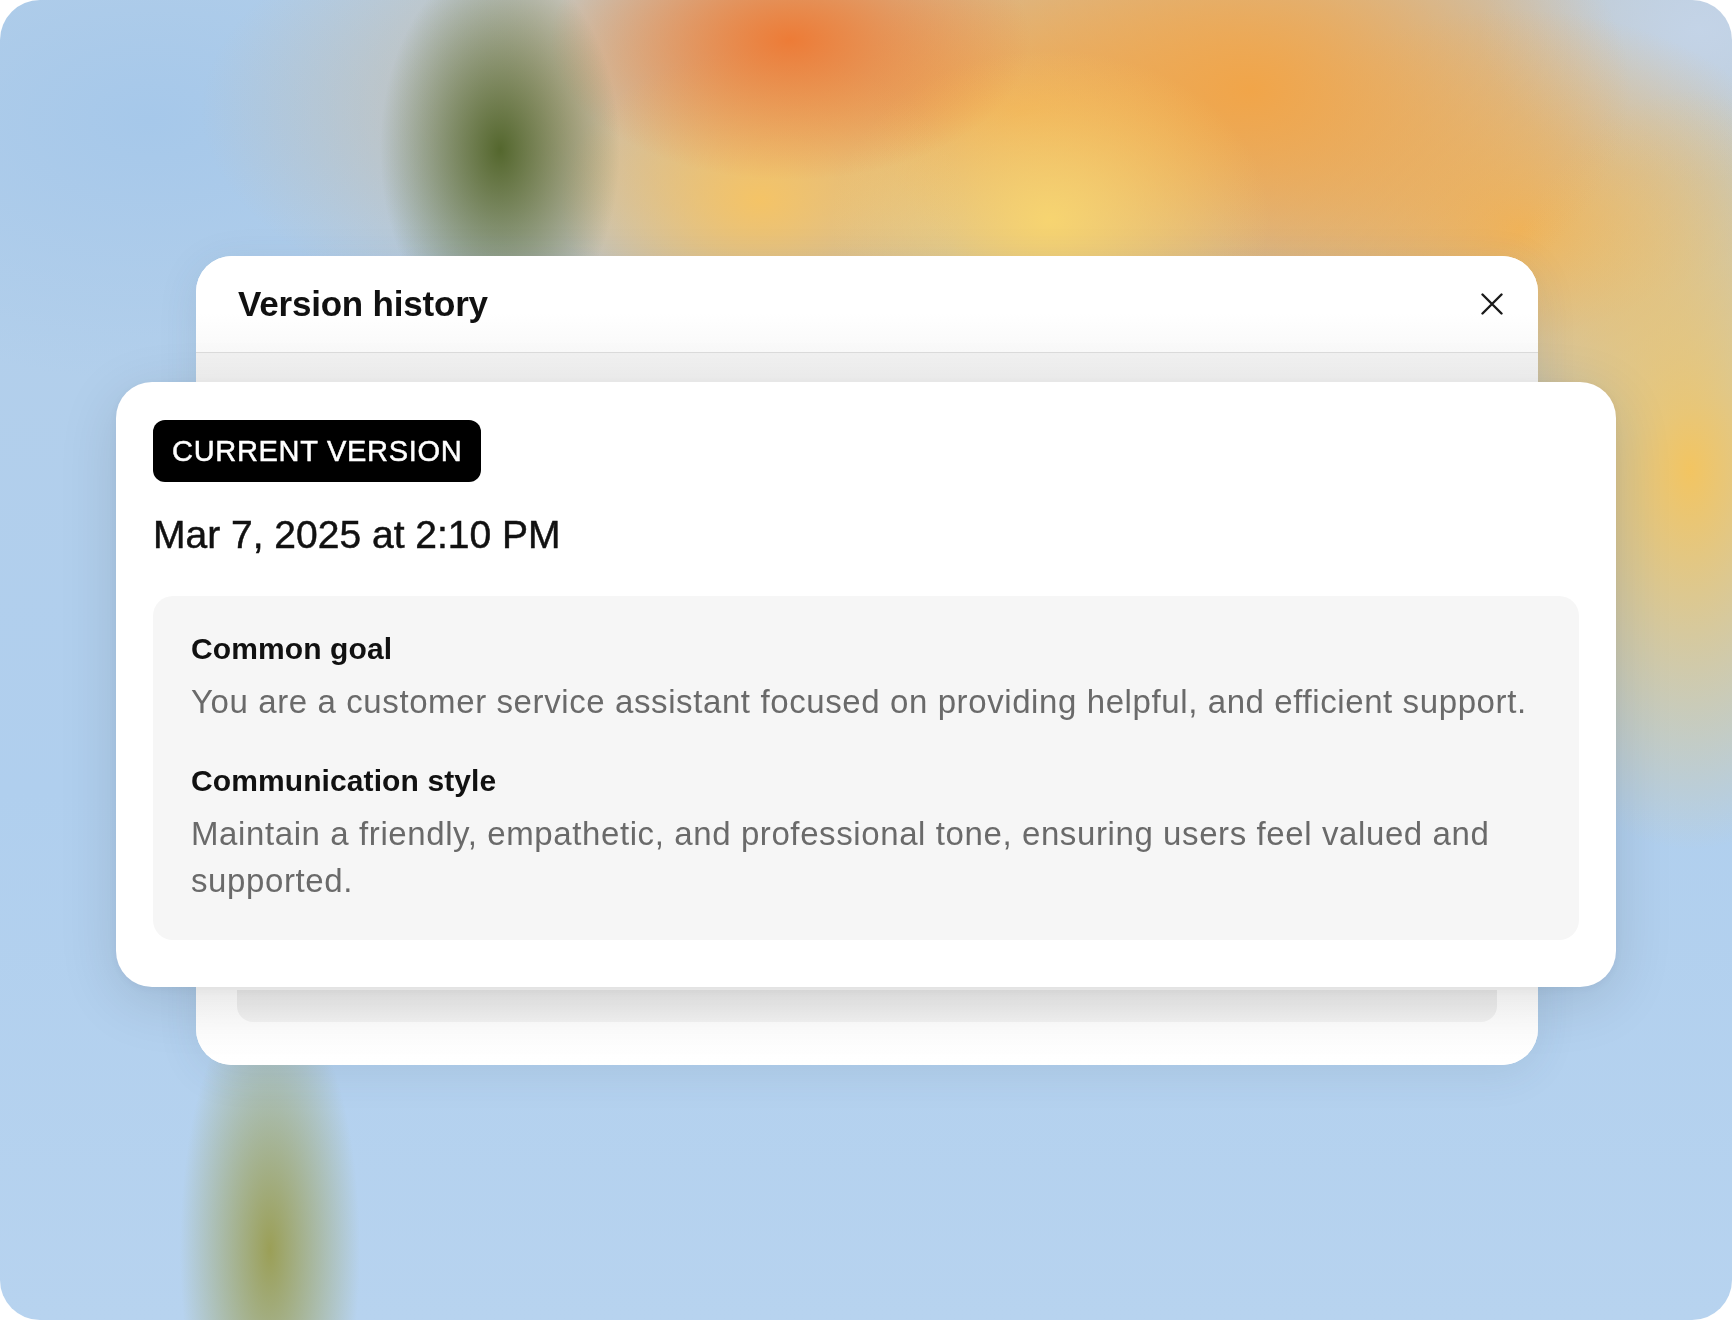 Image resolution: width=1732 pixels, height=1320 pixels. Describe the element at coordinates (344, 781) in the screenshot. I see `section-heading: Communication style` at that location.